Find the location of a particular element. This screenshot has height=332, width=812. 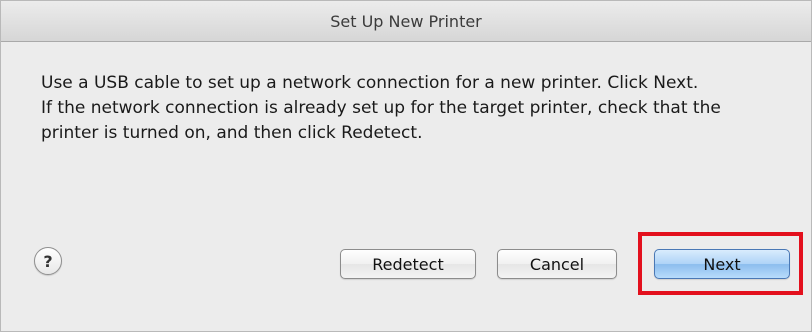

redetect-button: Redetect is located at coordinates (408, 264).